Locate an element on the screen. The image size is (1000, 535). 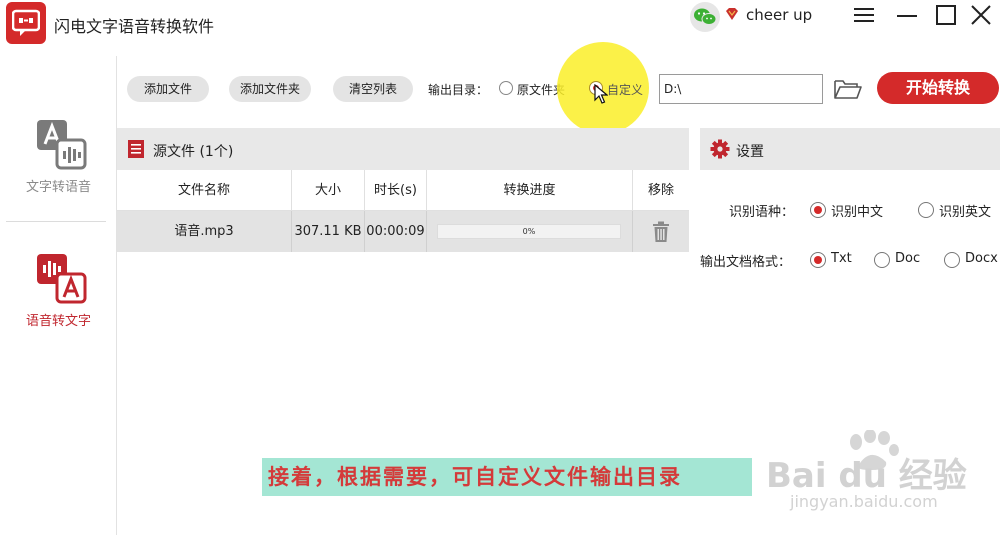
output-format-label: 输出文档格式： is located at coordinates (746, 262).